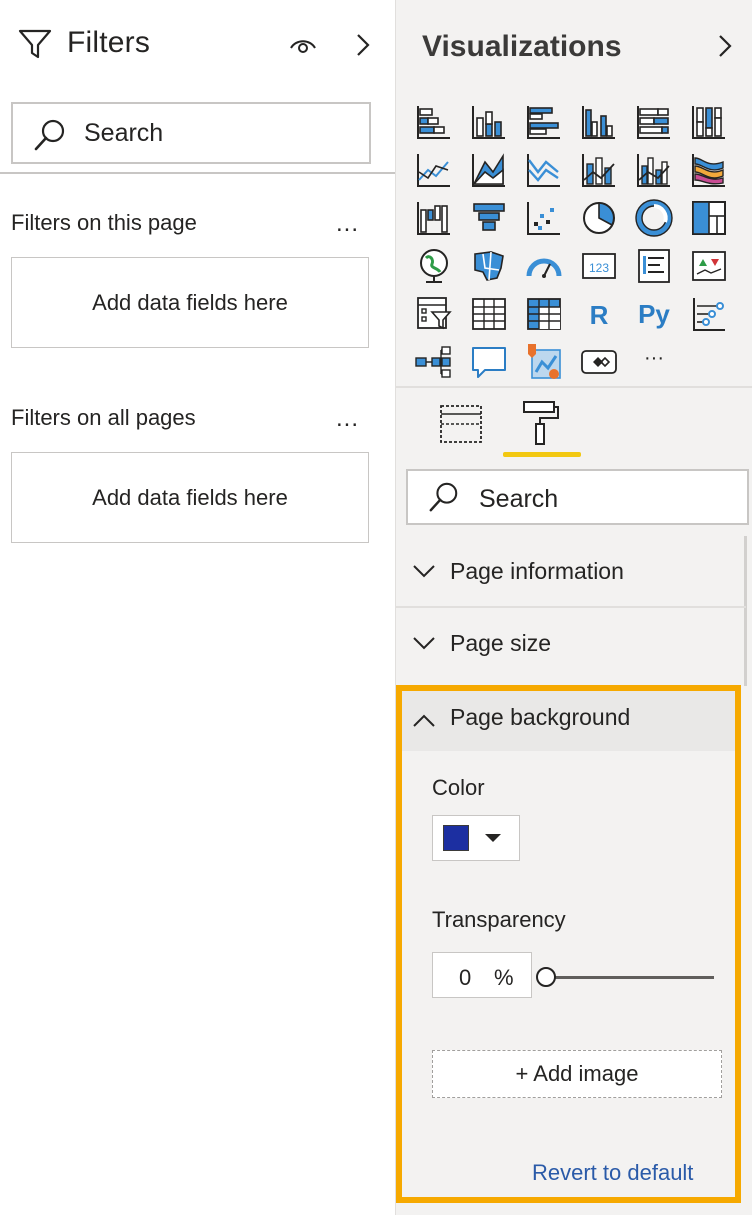 This screenshot has width=752, height=1215. I want to click on filters-divider, so click(197, 173).